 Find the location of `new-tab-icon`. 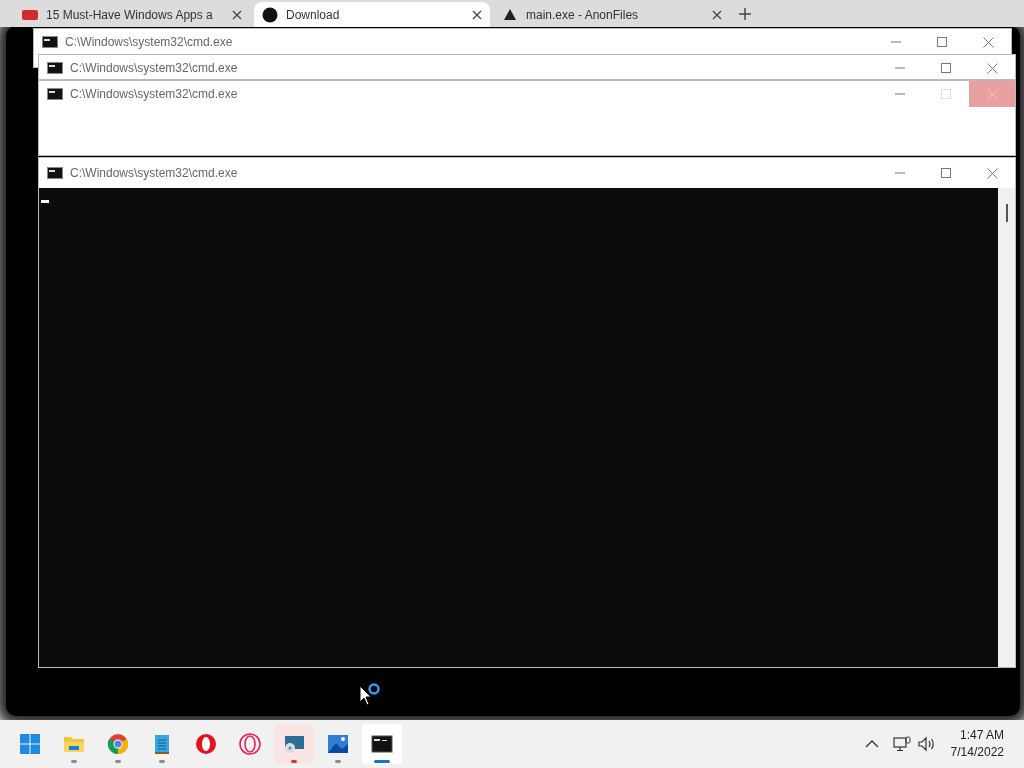

new-tab-icon is located at coordinates (745, 14).